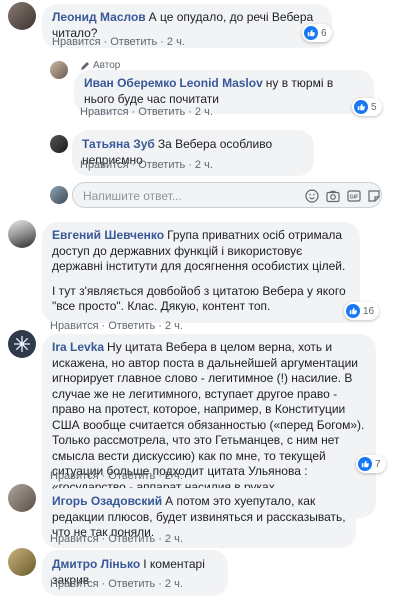  What do you see at coordinates (85, 66) in the screenshot?
I see `pencil-icon` at bounding box center [85, 66].